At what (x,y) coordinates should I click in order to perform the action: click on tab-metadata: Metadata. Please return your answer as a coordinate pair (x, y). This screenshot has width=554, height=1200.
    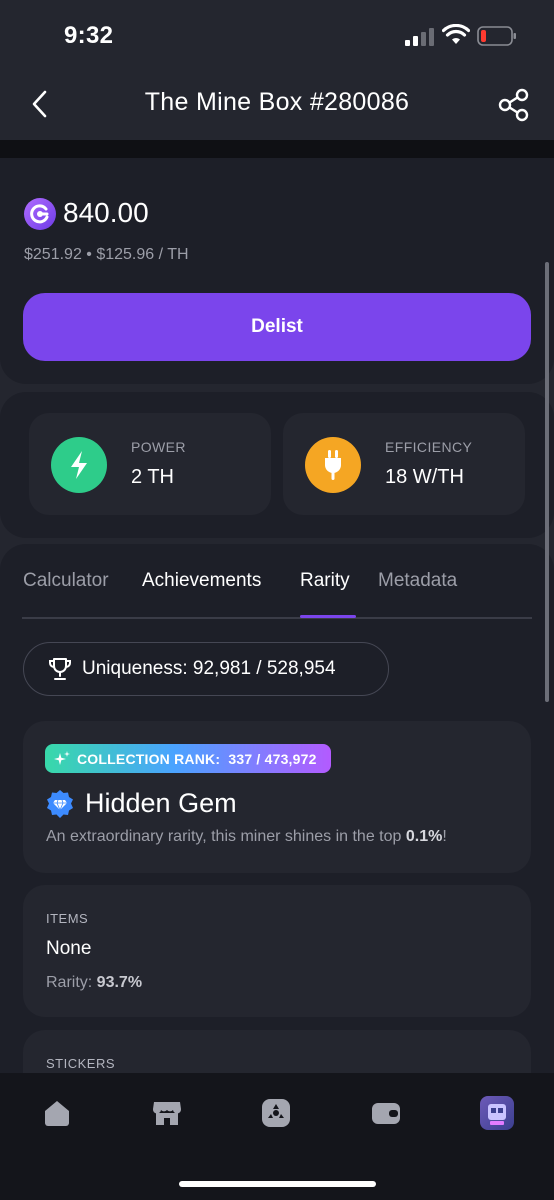
    Looking at the image, I should click on (417, 581).